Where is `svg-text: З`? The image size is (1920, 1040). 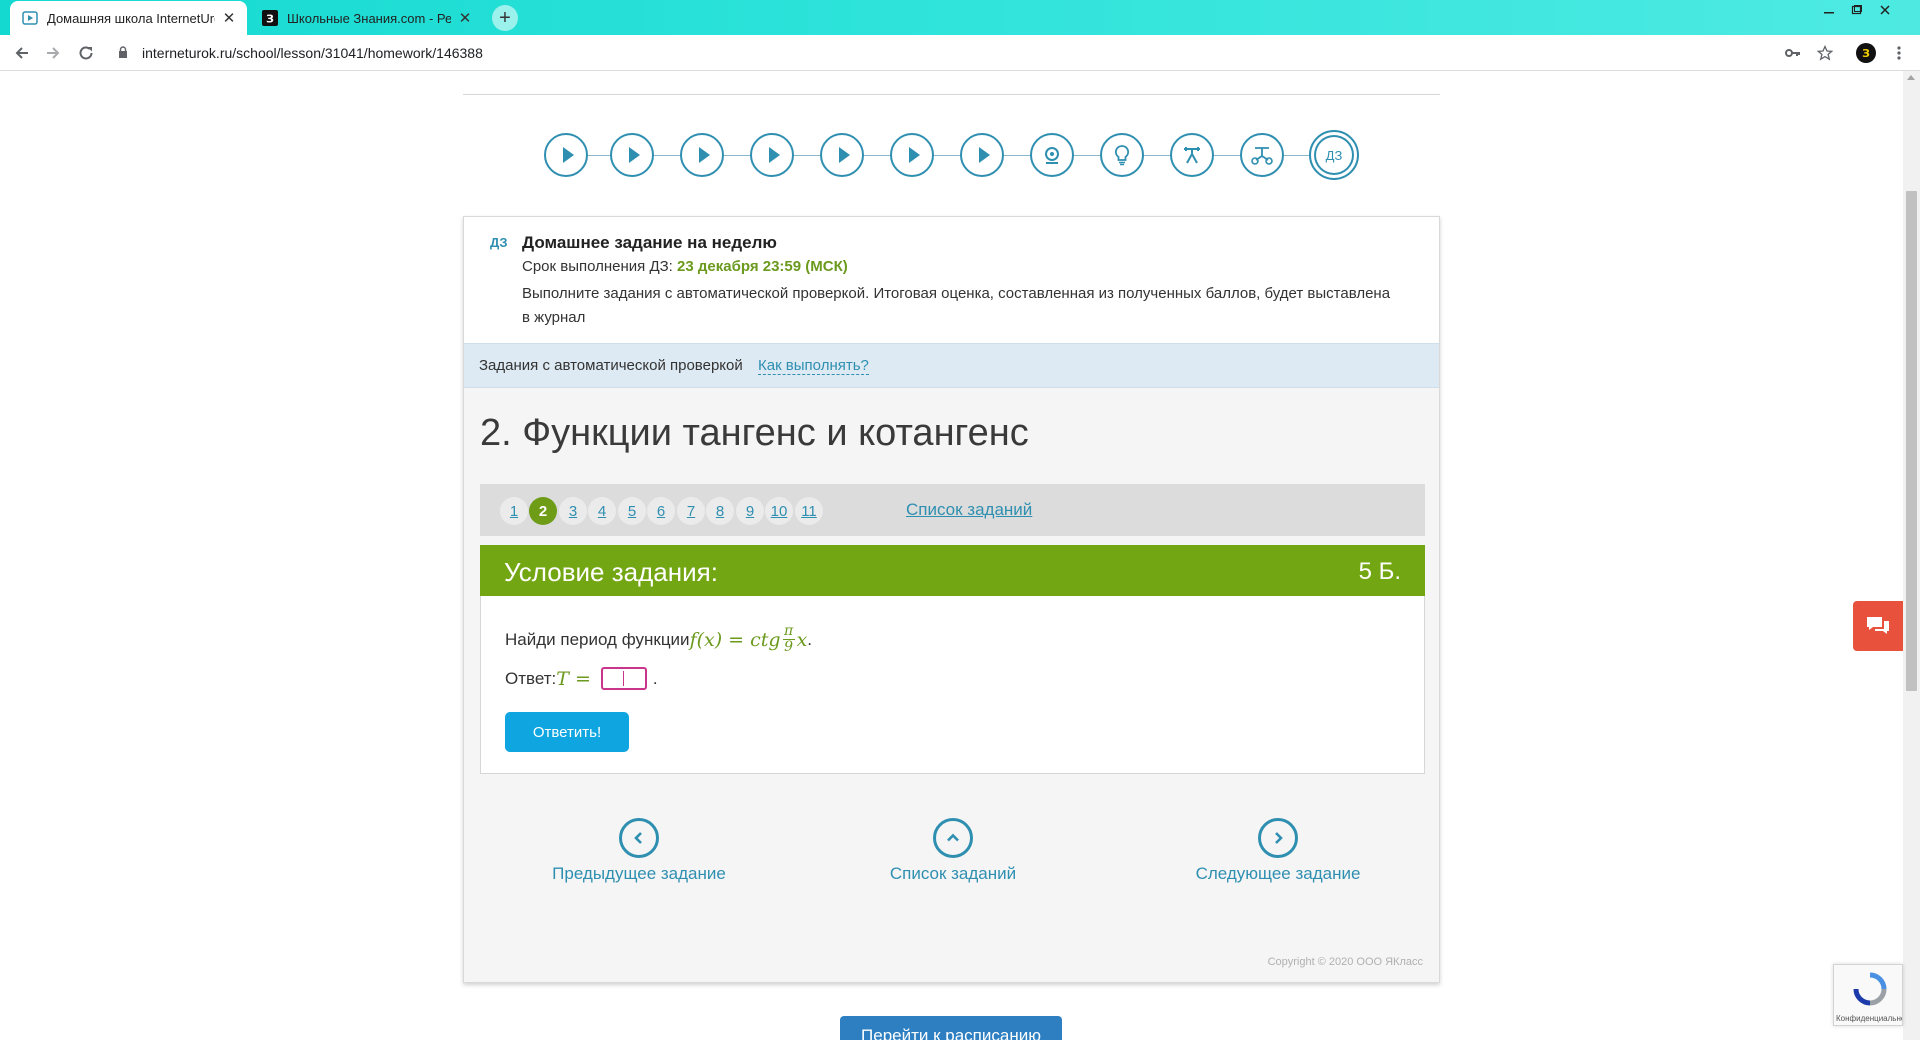 svg-text: З is located at coordinates (270, 19).